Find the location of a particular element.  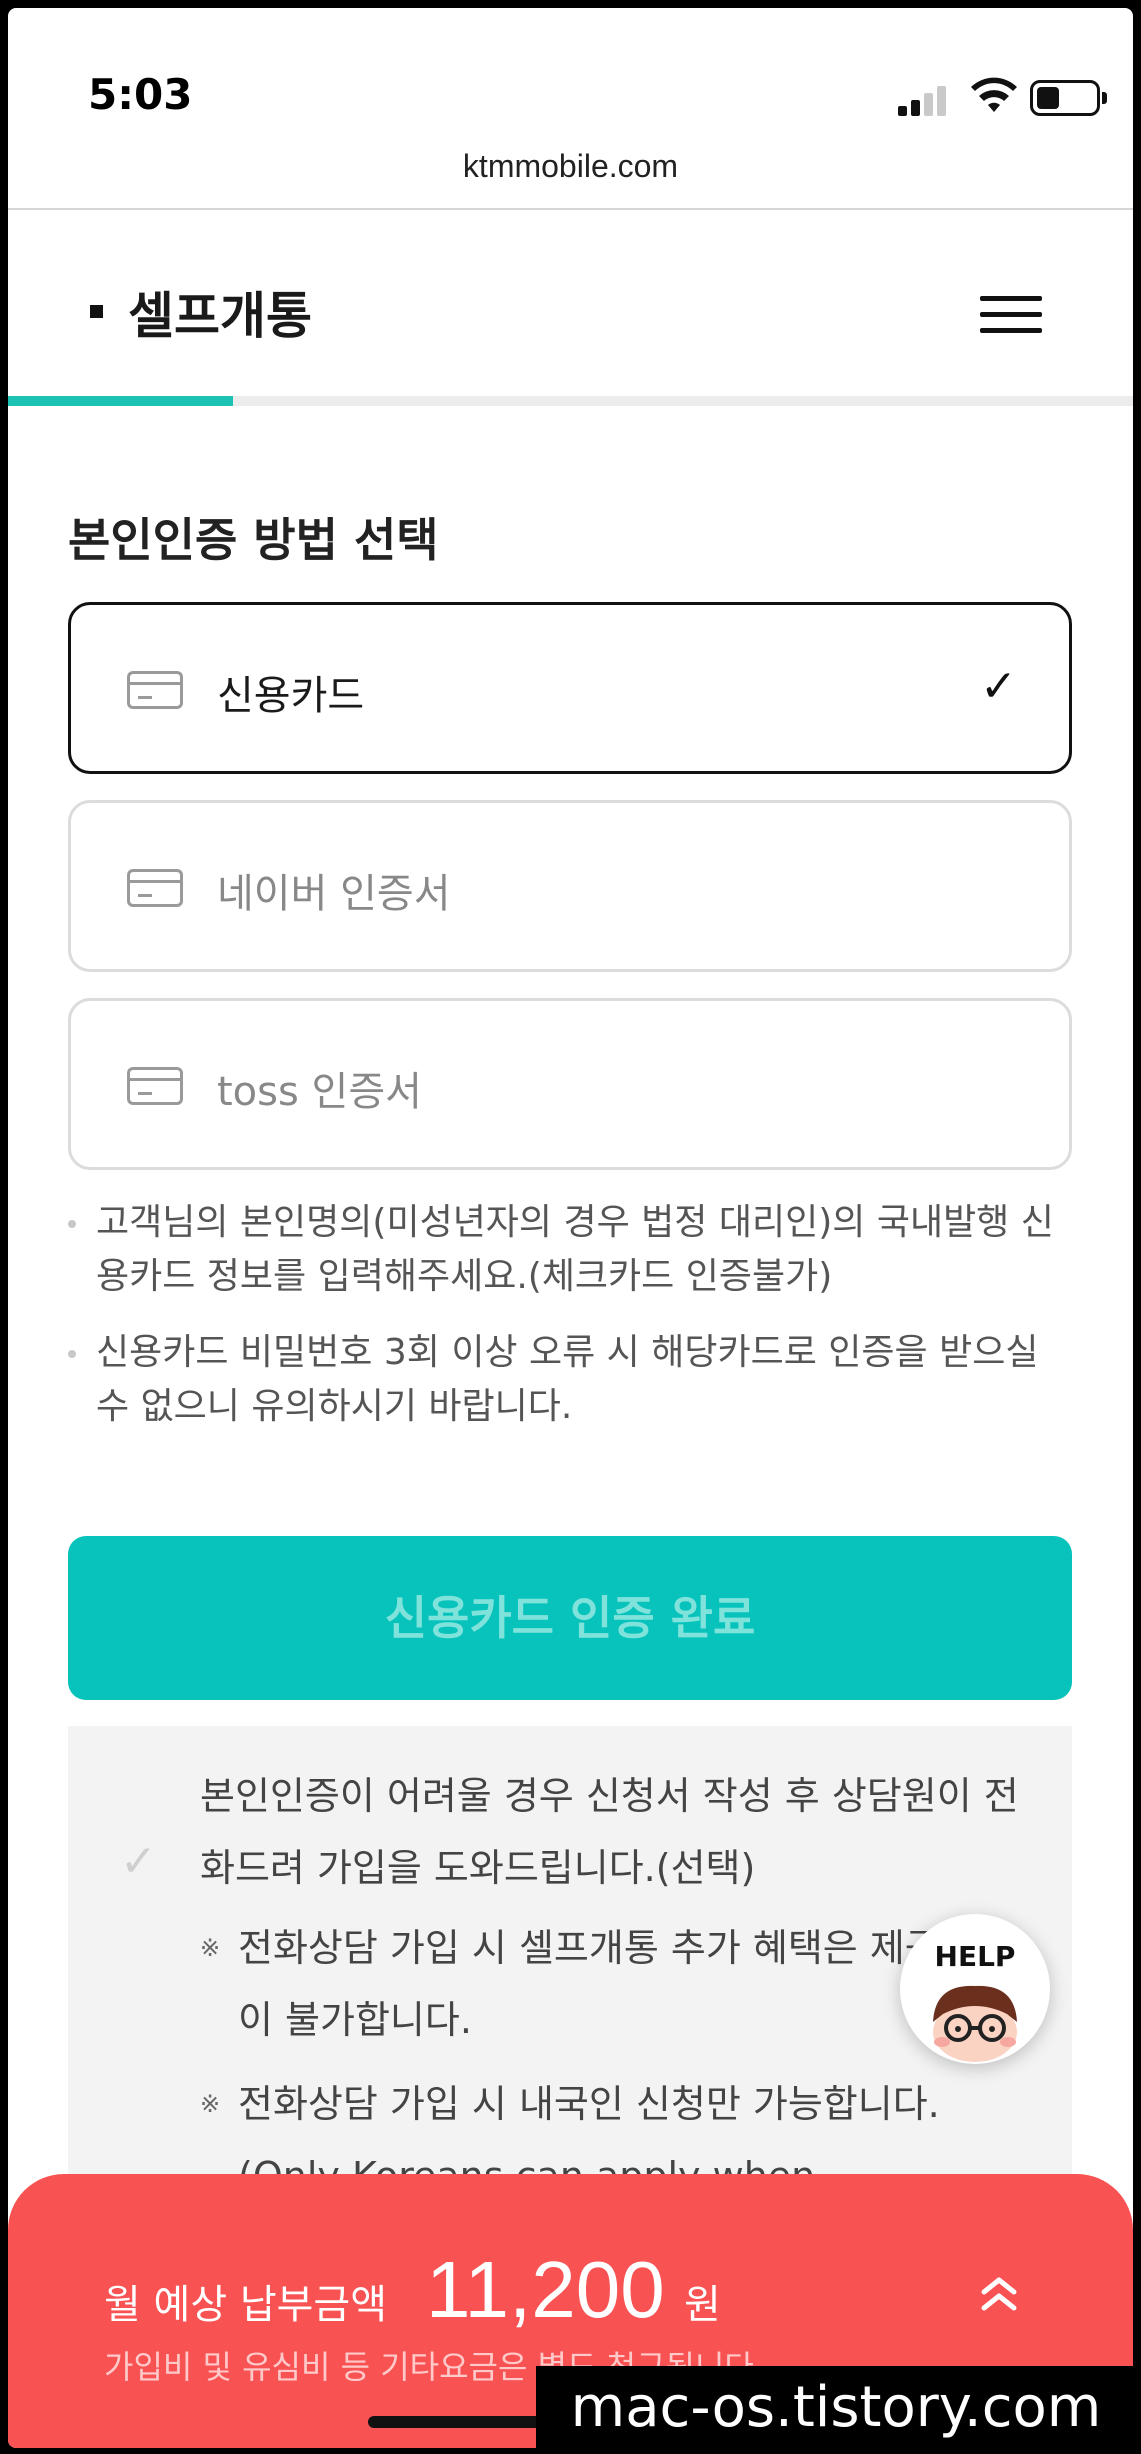

credit-card-auth-complete-button: 신용카드 인증 완료 is located at coordinates (570, 1618).